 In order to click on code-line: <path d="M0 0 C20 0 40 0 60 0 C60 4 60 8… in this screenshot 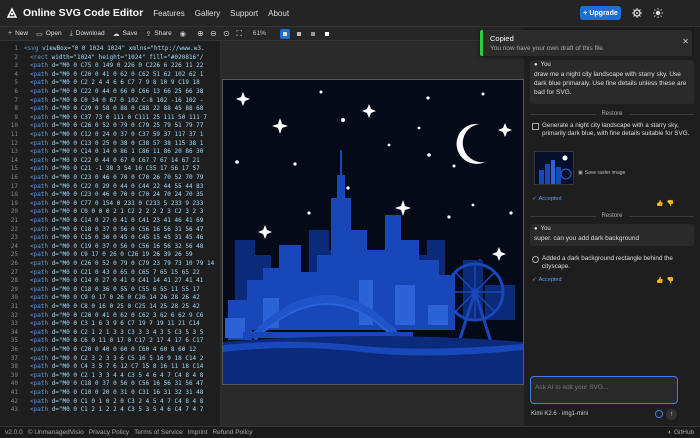, I will do `click(110, 349)`.